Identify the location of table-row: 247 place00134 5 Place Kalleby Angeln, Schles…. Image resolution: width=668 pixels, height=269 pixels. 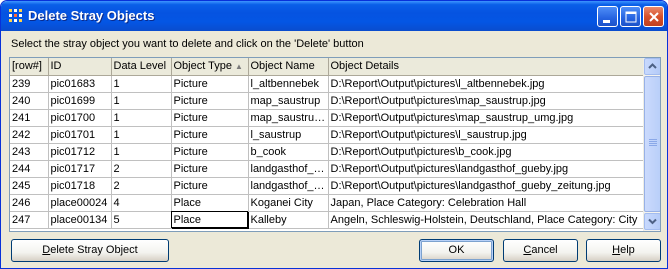
(327, 219).